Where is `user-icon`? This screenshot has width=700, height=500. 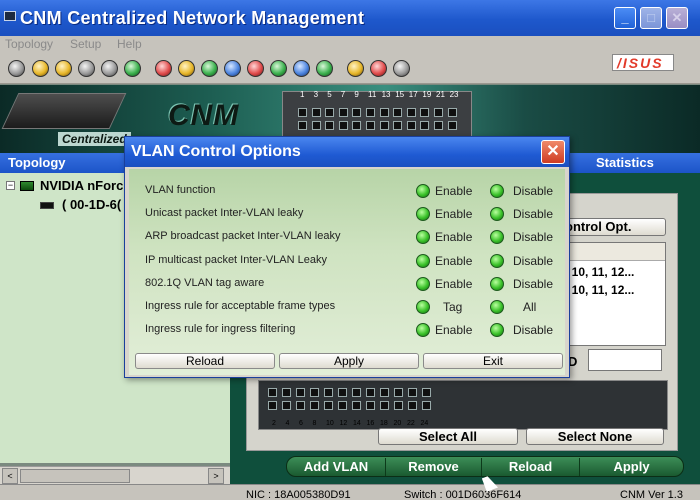
user-icon is located at coordinates (401, 68).